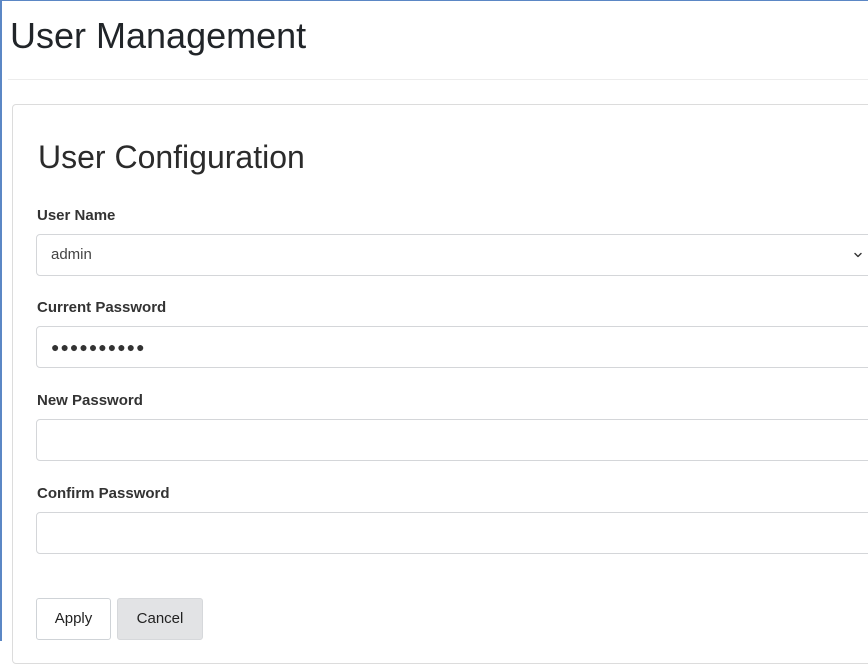 This screenshot has width=868, height=664. What do you see at coordinates (103, 493) in the screenshot?
I see `confirm-password-label: Confirm Password` at bounding box center [103, 493].